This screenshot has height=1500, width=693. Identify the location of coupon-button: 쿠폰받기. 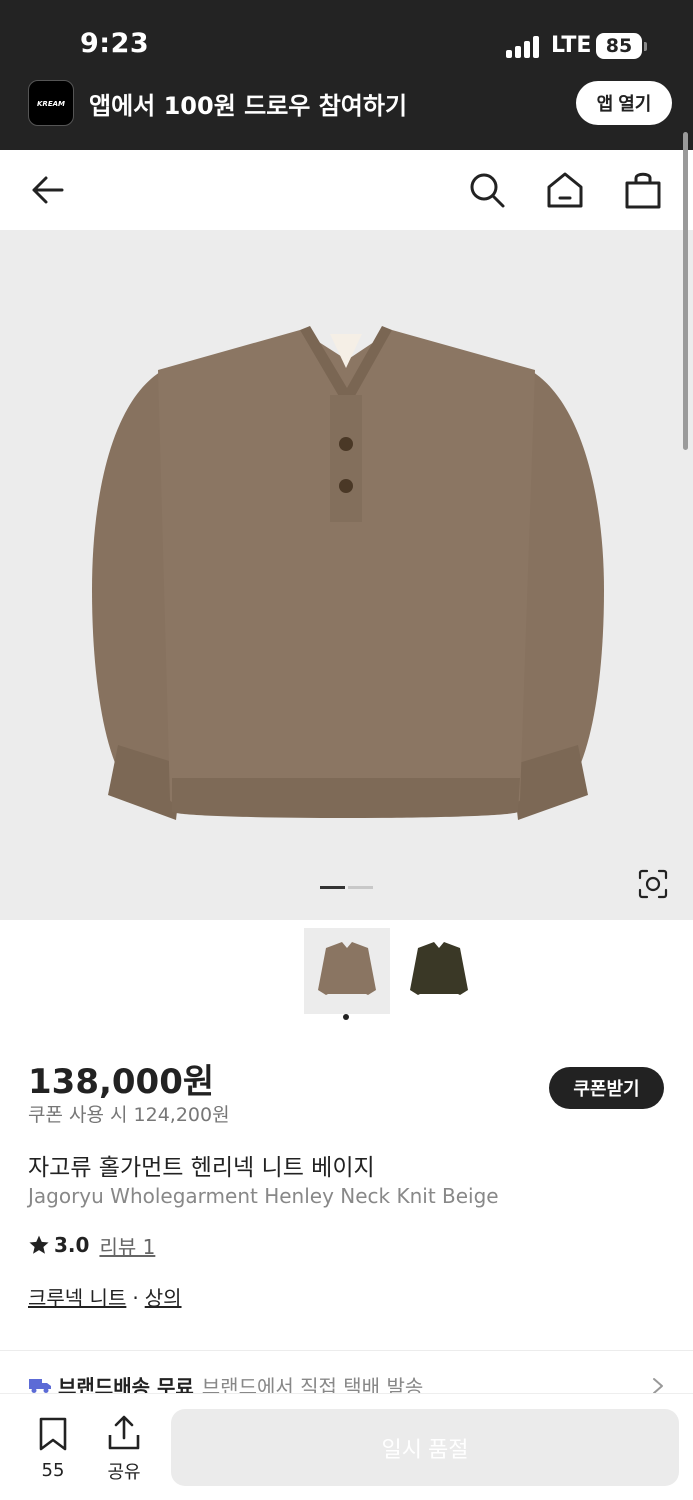
(606, 1088).